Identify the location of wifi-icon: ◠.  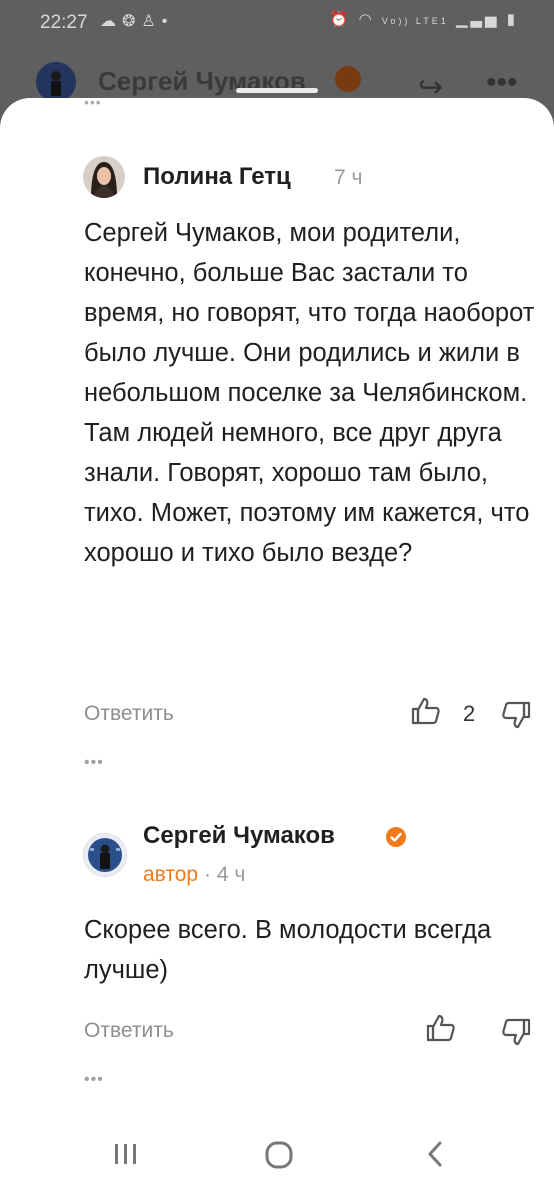
(366, 19).